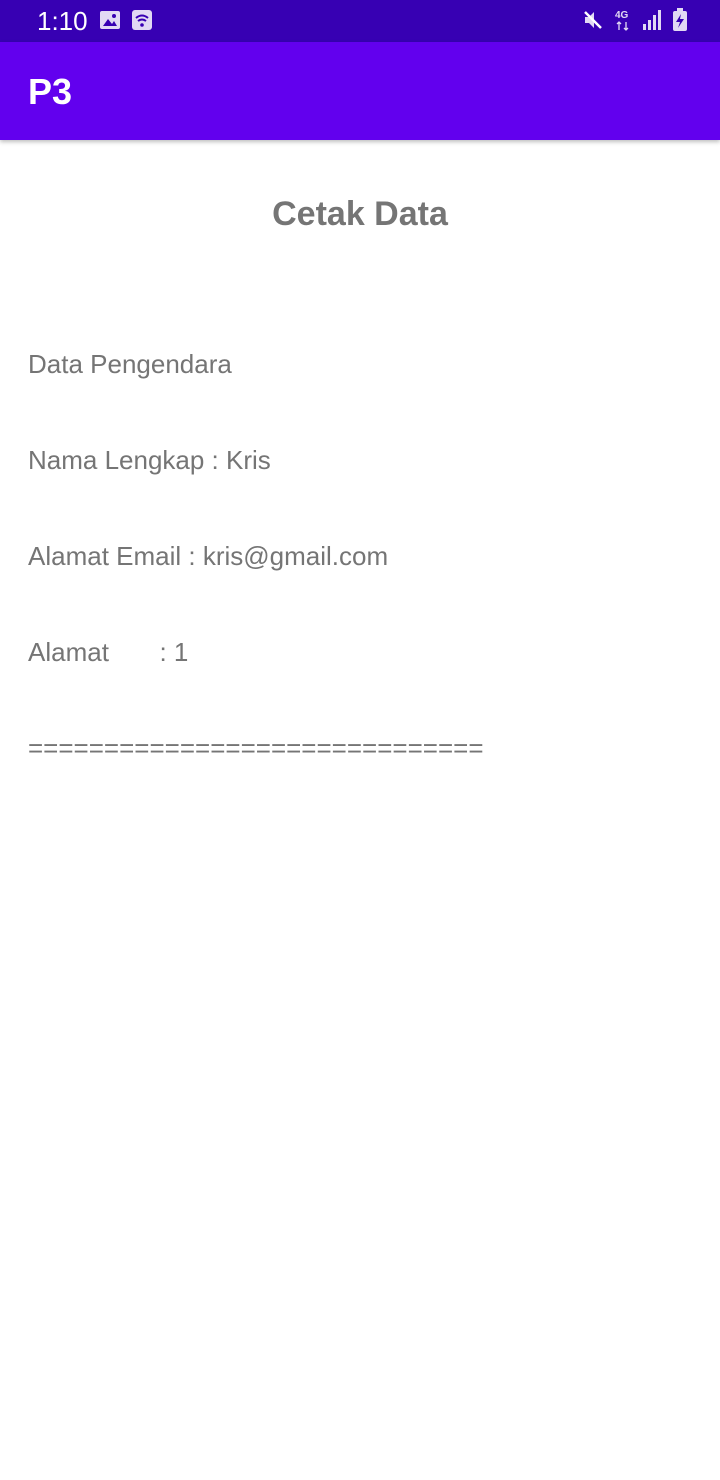  I want to click on email-line: Alamat Email : kris@gmail.com, so click(208, 556).